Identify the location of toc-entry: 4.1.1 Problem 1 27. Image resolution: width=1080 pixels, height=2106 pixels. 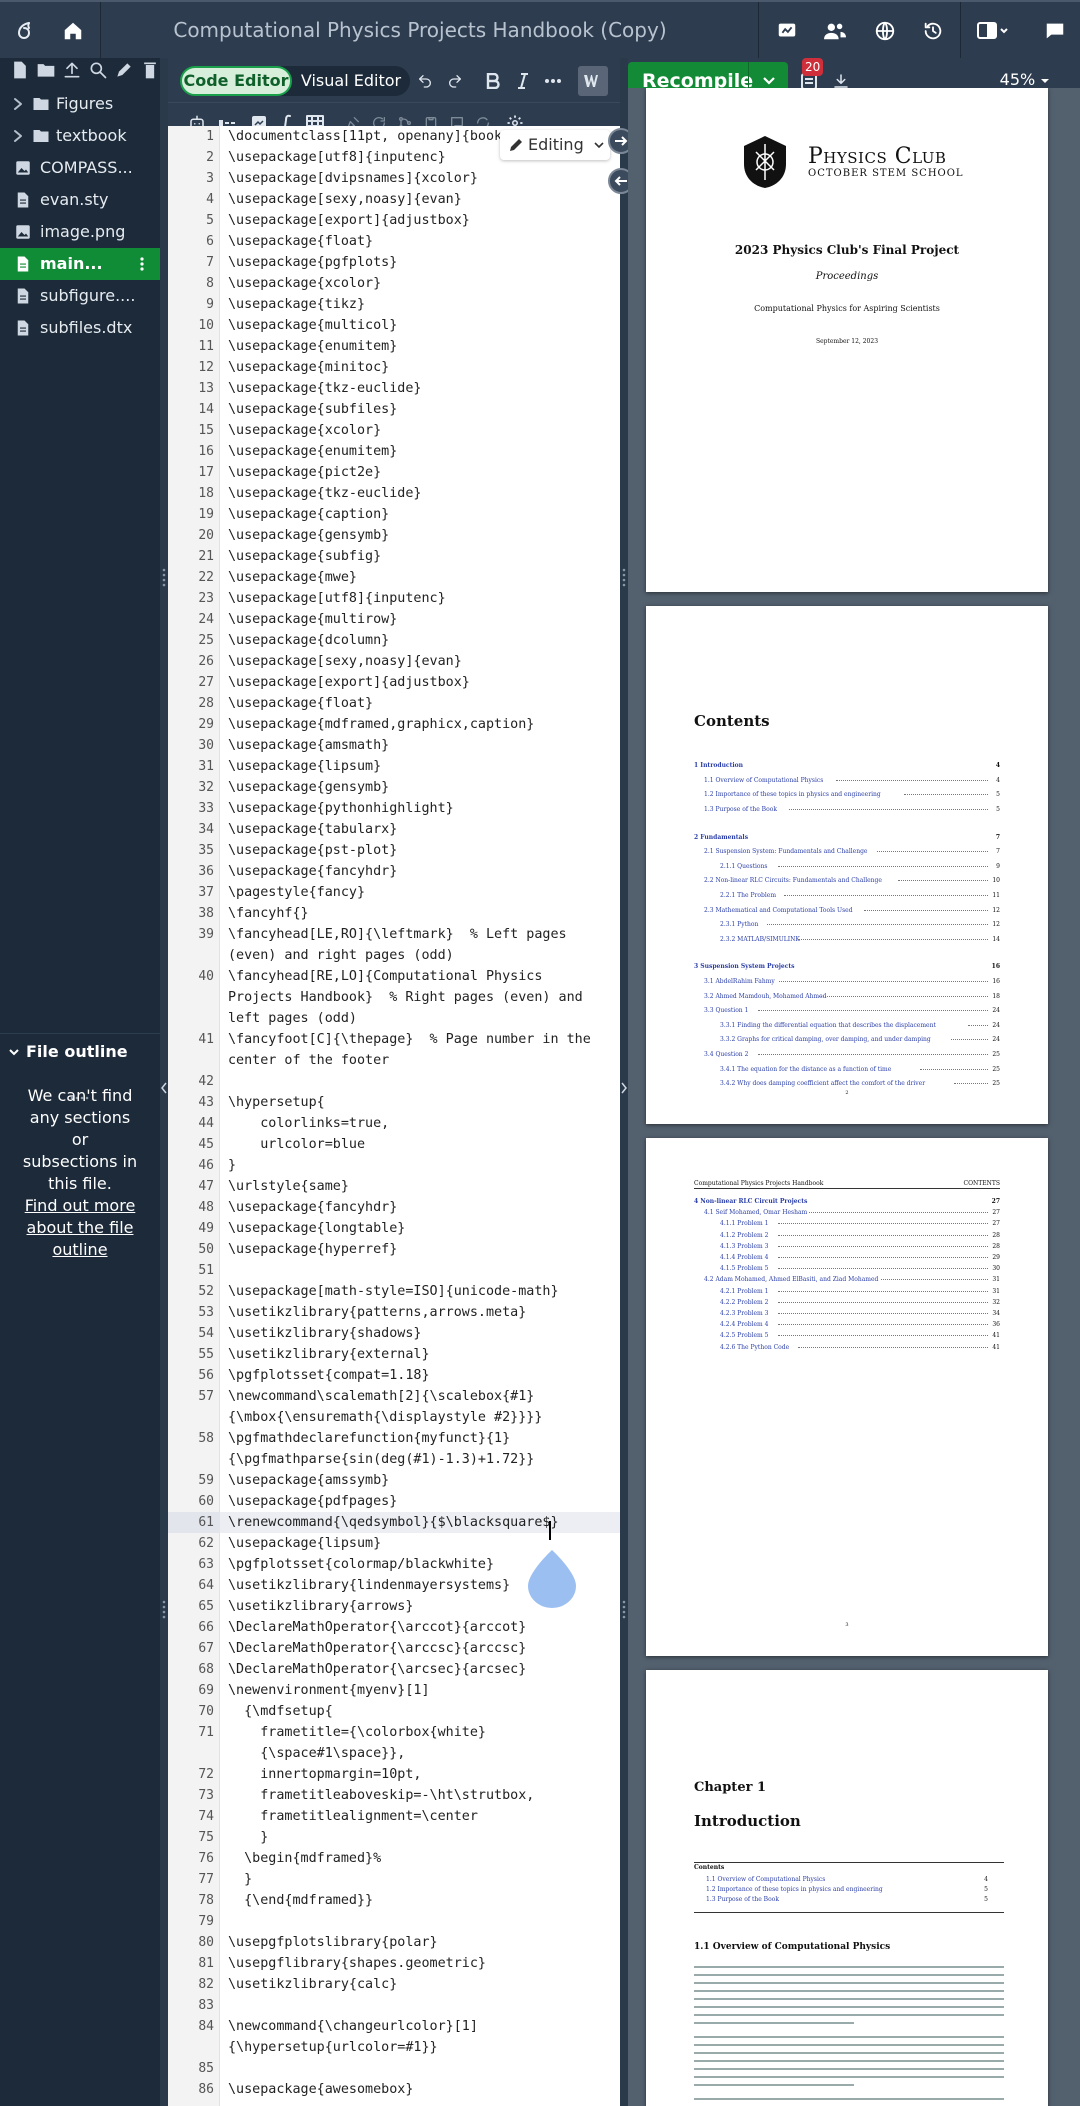
(860, 1224).